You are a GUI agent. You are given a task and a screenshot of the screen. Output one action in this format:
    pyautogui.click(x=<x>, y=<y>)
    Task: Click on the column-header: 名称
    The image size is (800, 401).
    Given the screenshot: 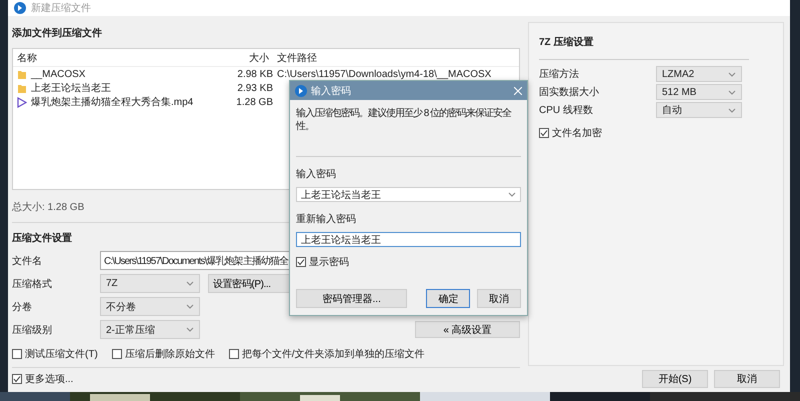 What is the action you would take?
    pyautogui.click(x=27, y=58)
    